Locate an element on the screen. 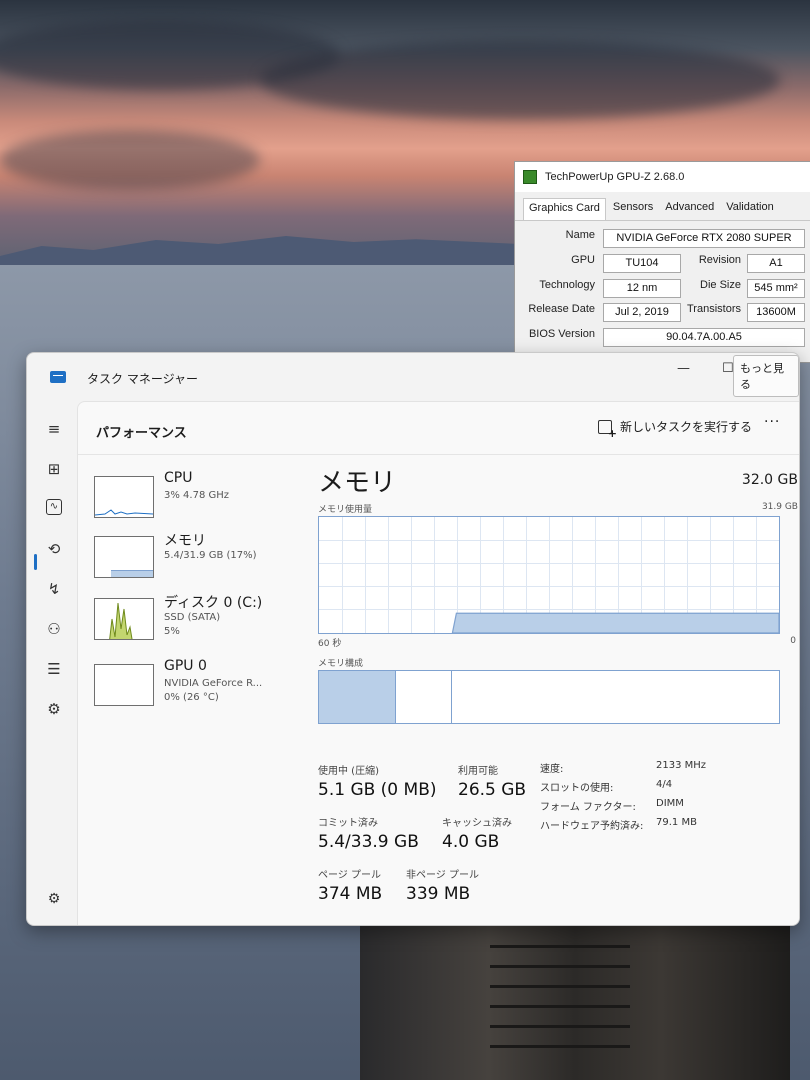 This screenshot has width=810, height=1080. committed-value: 5.4/33.9 GB is located at coordinates (368, 842).